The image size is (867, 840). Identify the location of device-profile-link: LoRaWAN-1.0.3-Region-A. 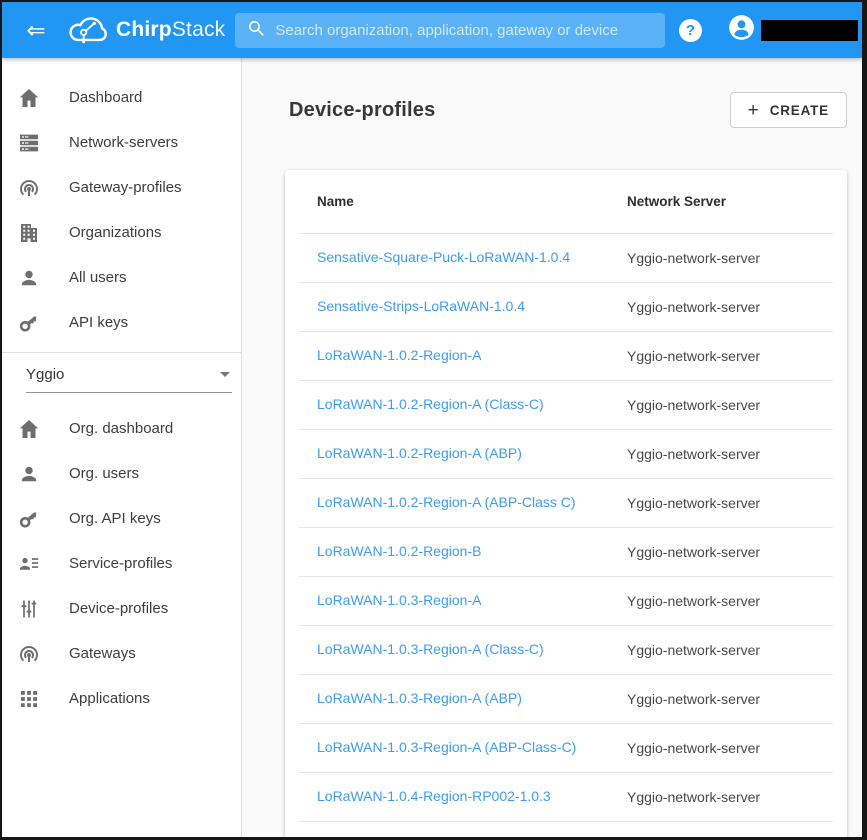
(399, 600).